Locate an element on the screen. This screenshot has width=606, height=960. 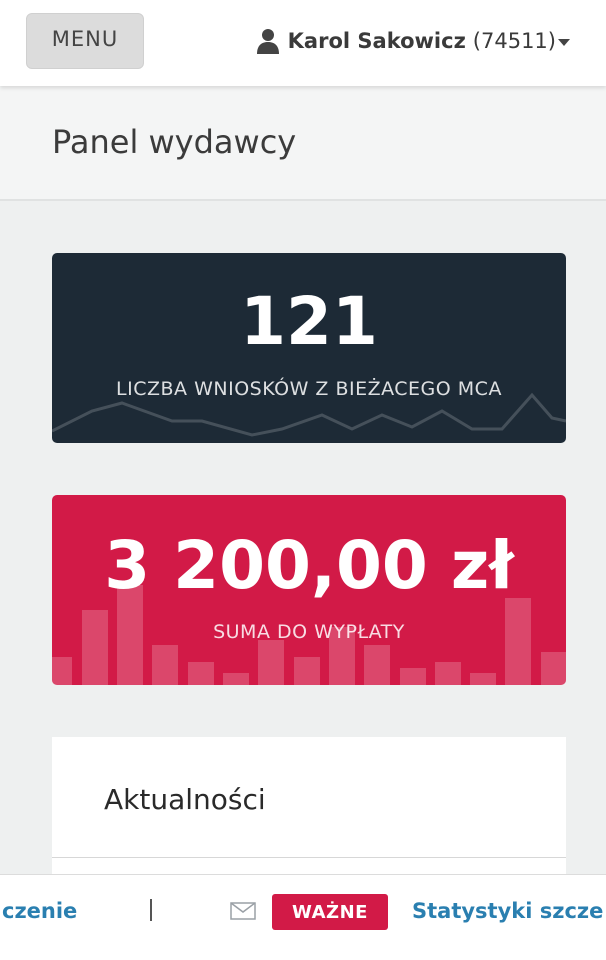
caret-down-icon is located at coordinates (564, 42).